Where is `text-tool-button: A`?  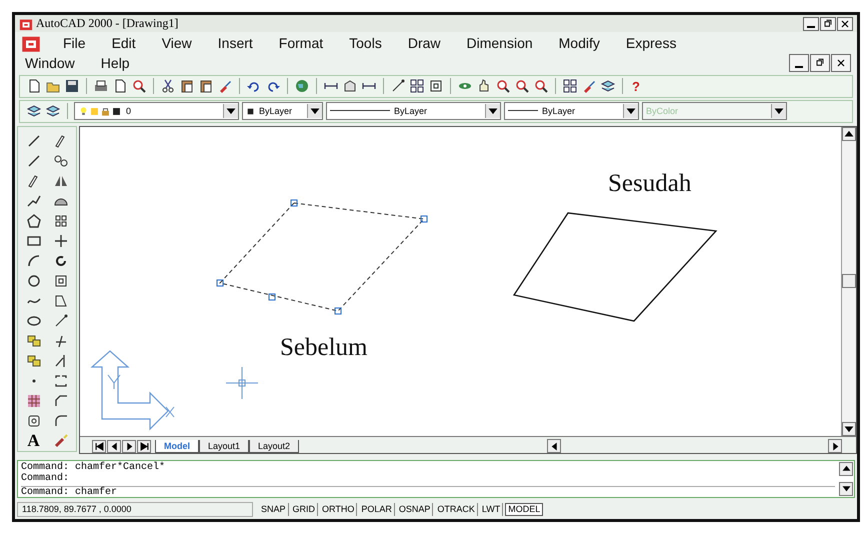
text-tool-button: A is located at coordinates (33, 440).